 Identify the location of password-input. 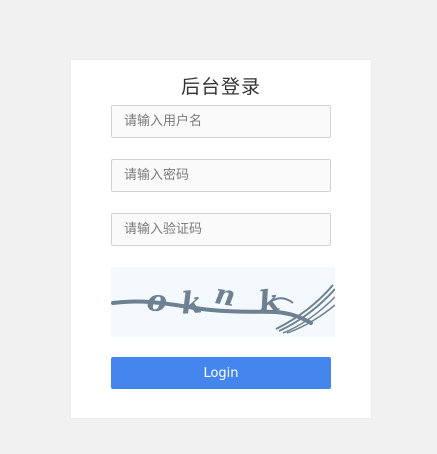
(221, 175).